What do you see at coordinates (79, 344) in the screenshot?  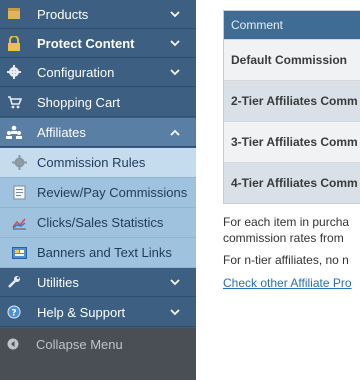 I see `collapse-label: Collapse Menu` at bounding box center [79, 344].